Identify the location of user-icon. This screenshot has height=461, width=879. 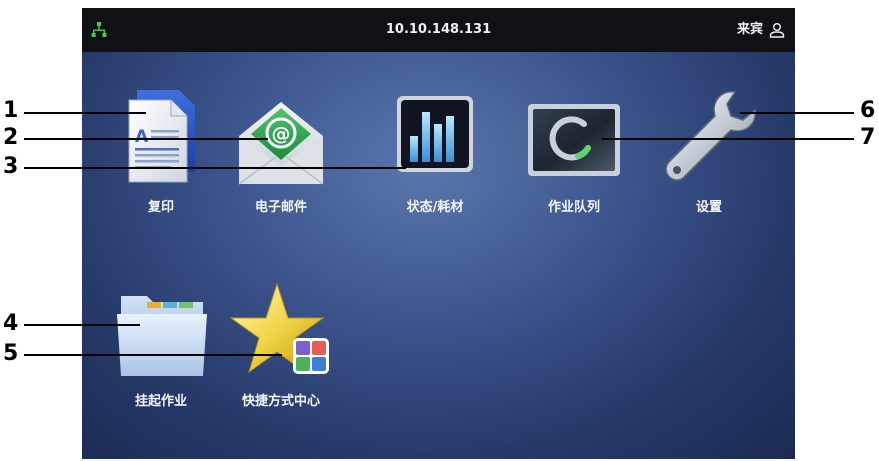
(777, 30).